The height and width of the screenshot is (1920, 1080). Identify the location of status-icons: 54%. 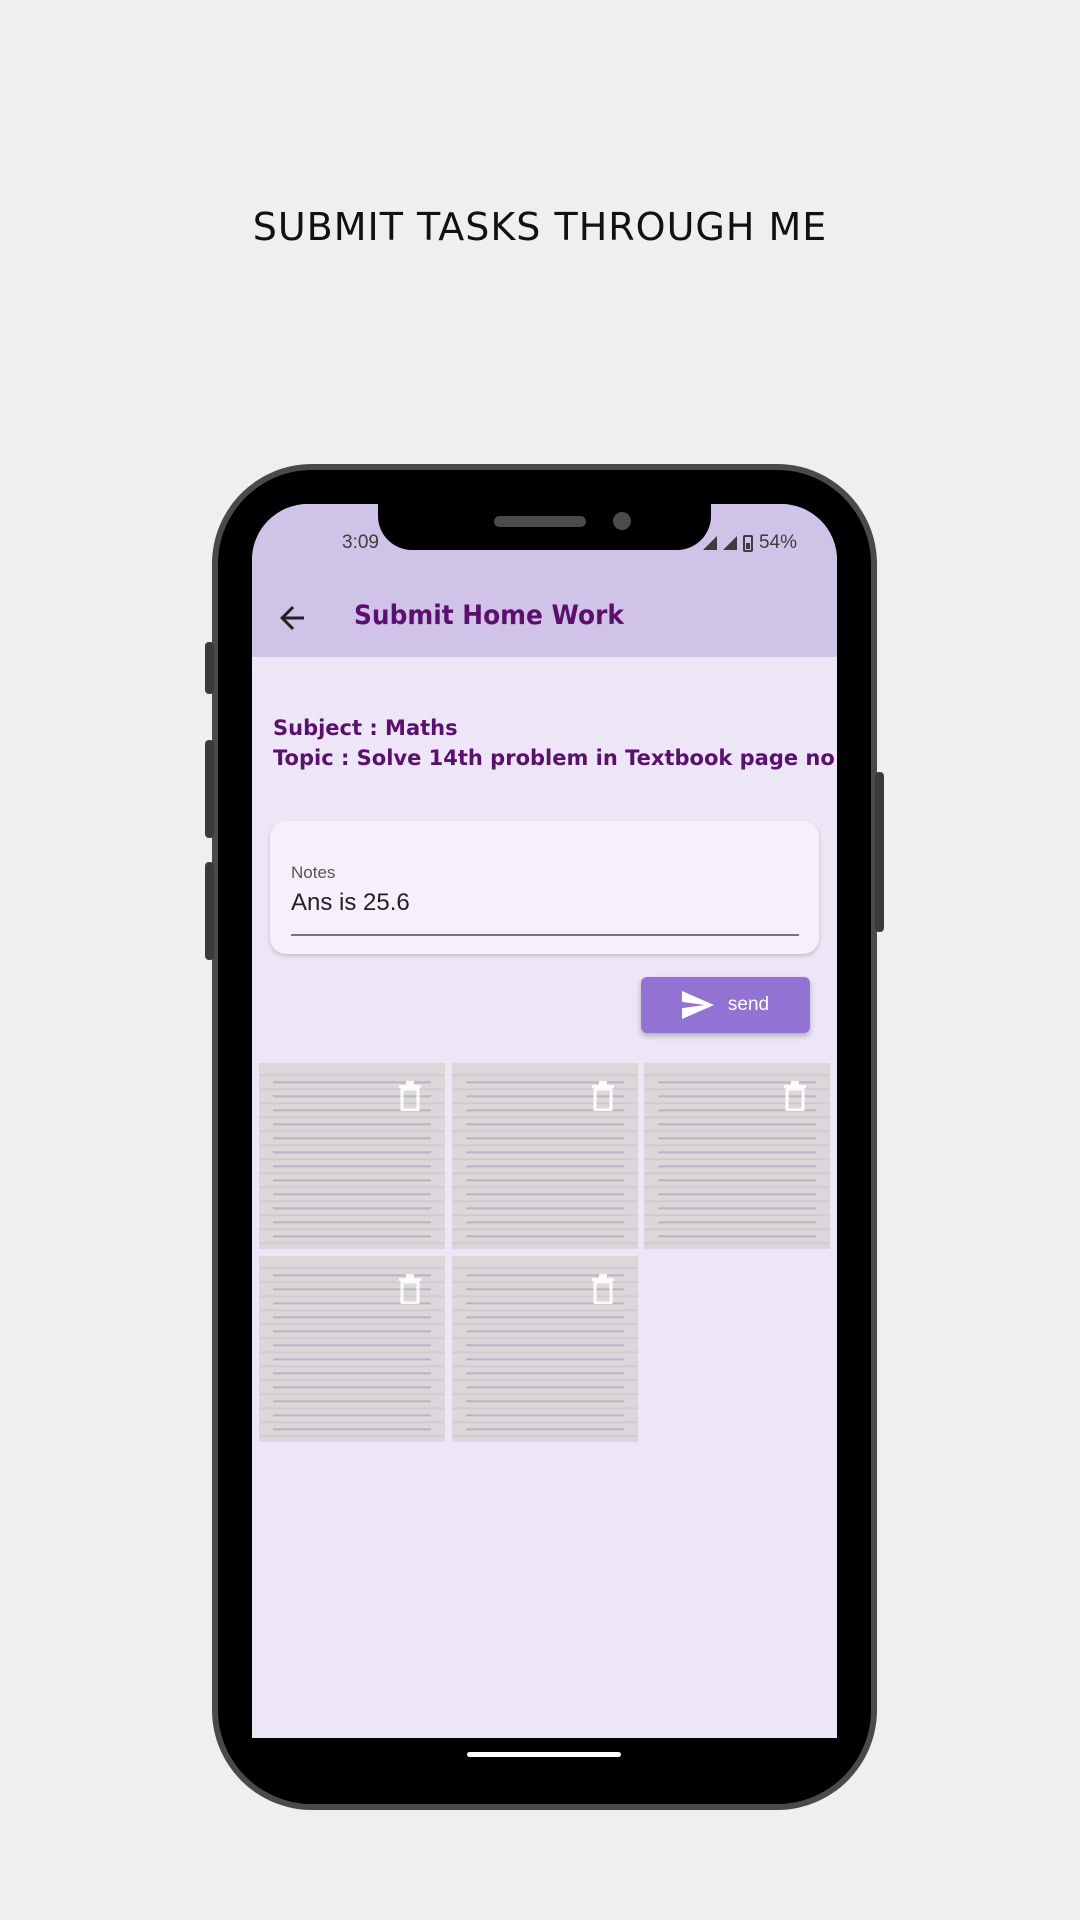
(749, 543).